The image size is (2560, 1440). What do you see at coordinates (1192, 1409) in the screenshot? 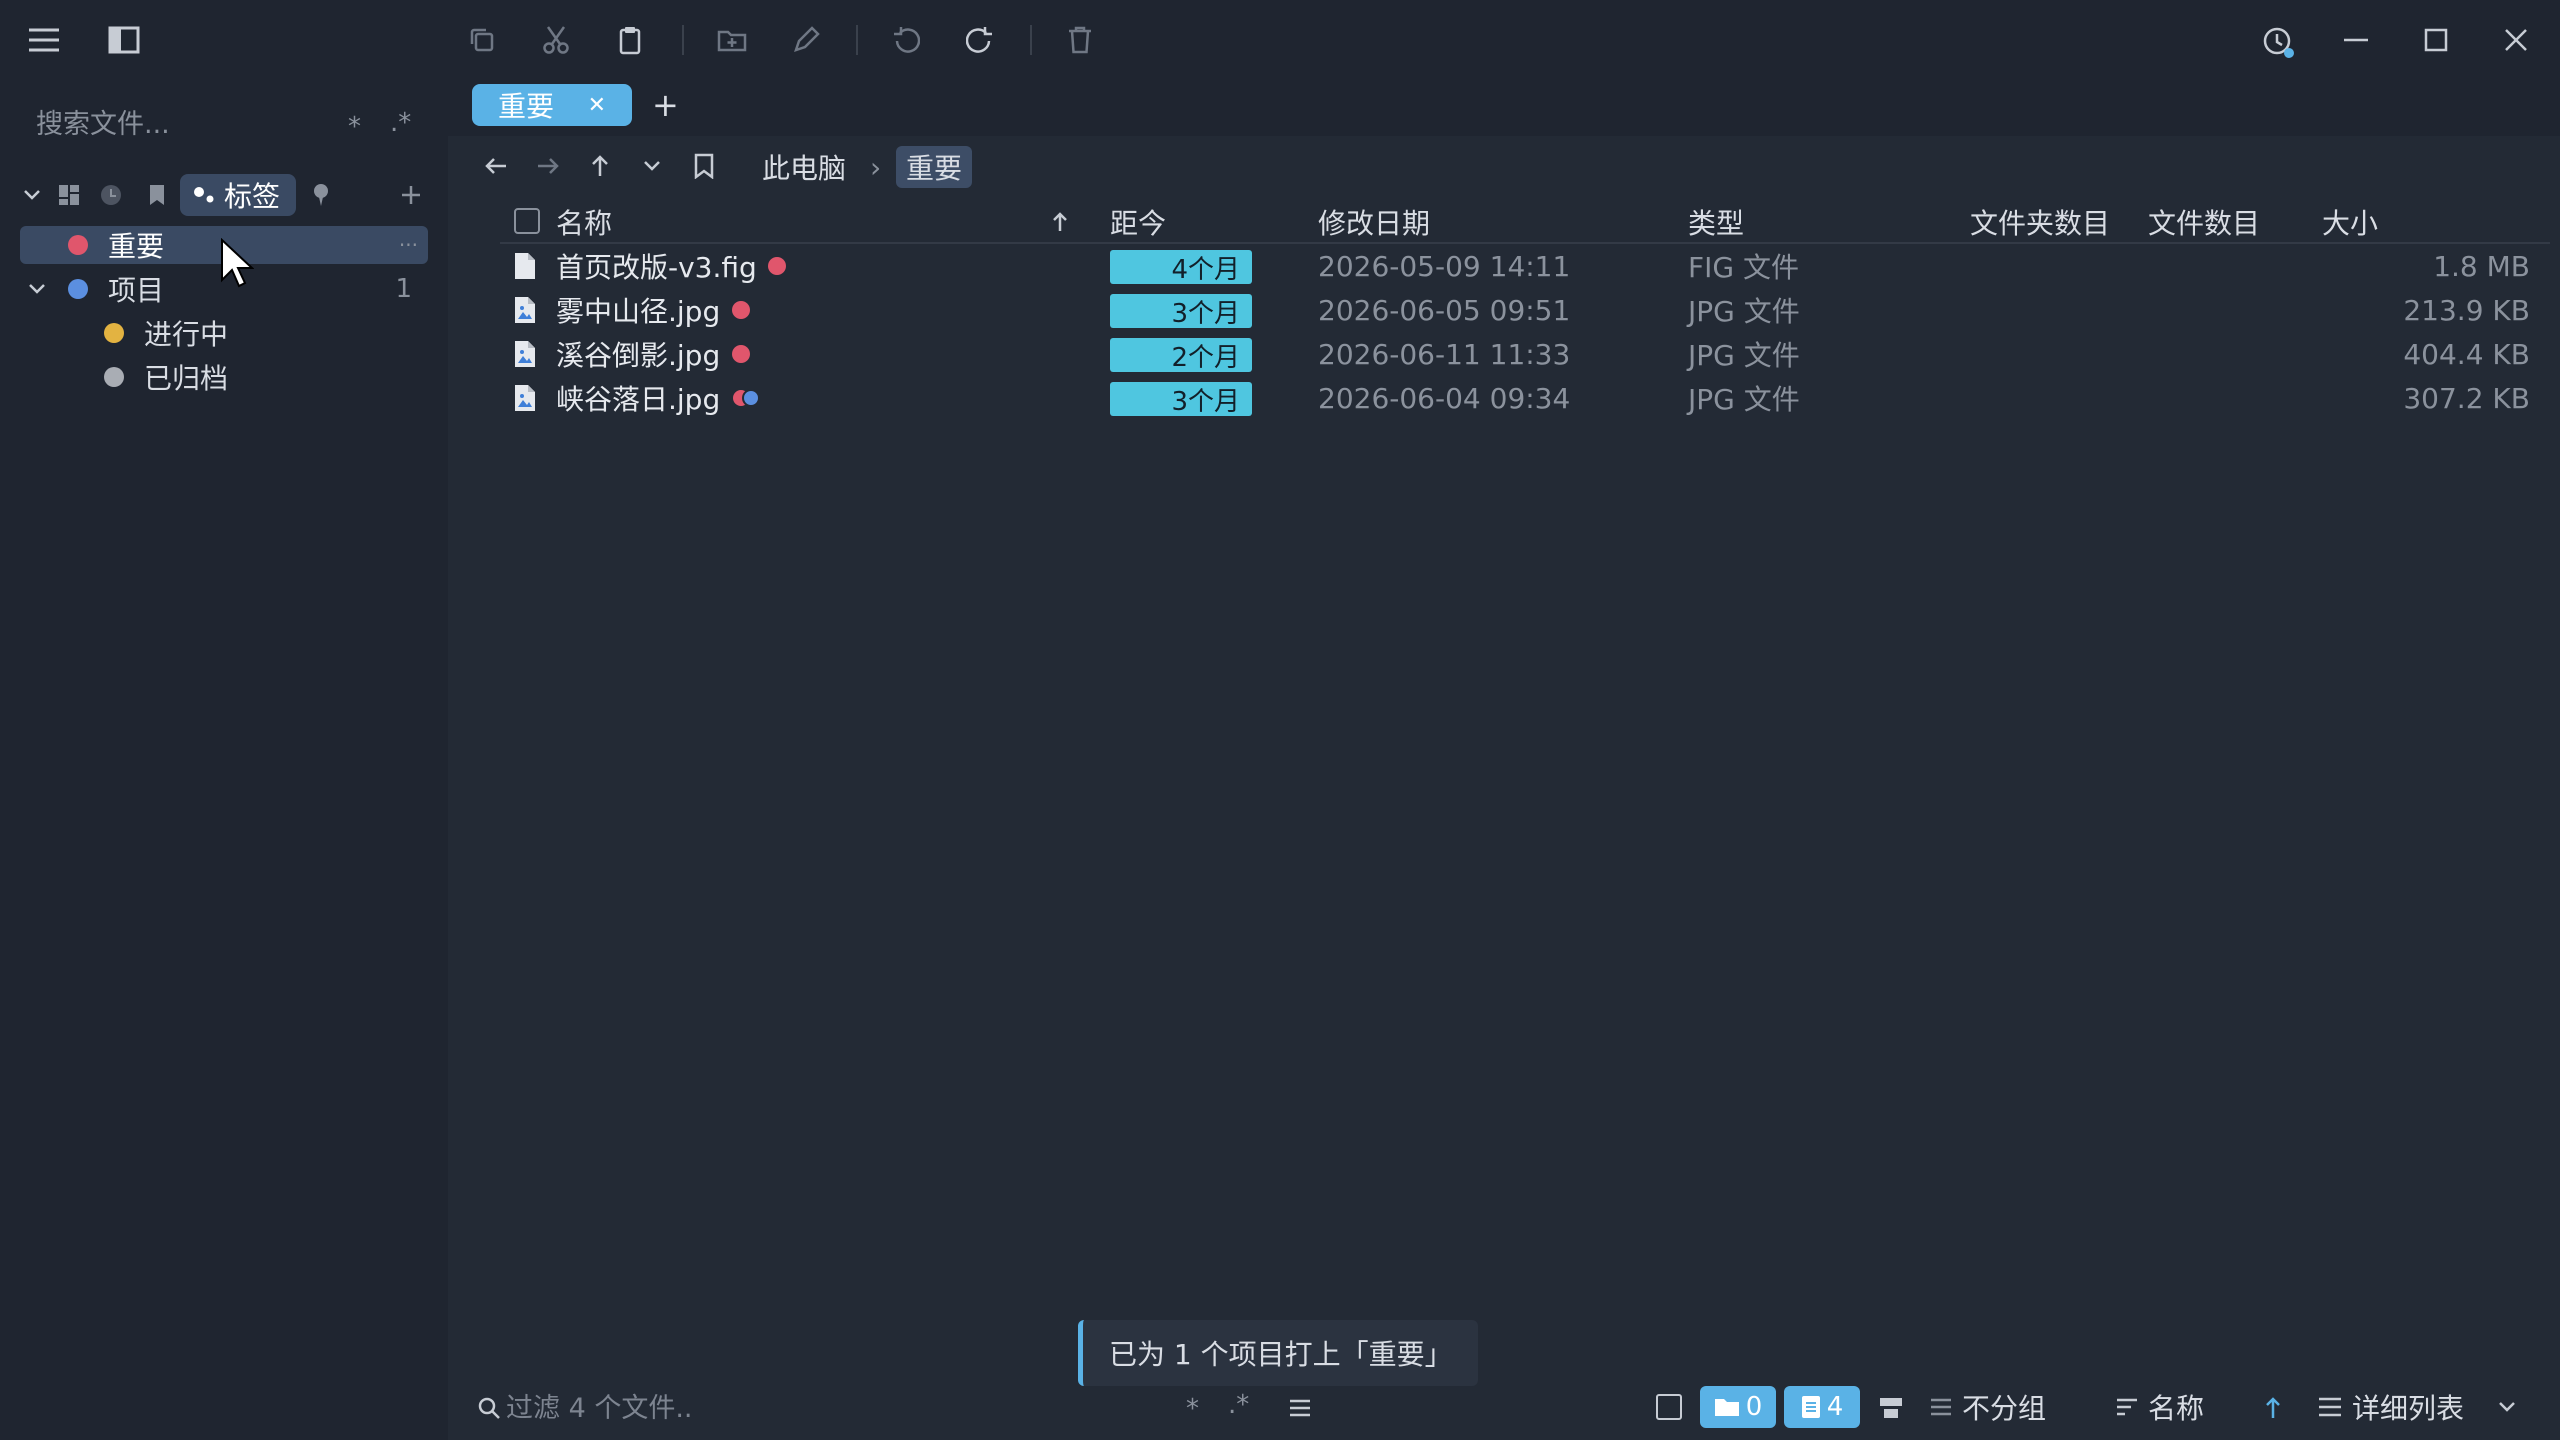
I see `filter-glob-toggle: *` at bounding box center [1192, 1409].